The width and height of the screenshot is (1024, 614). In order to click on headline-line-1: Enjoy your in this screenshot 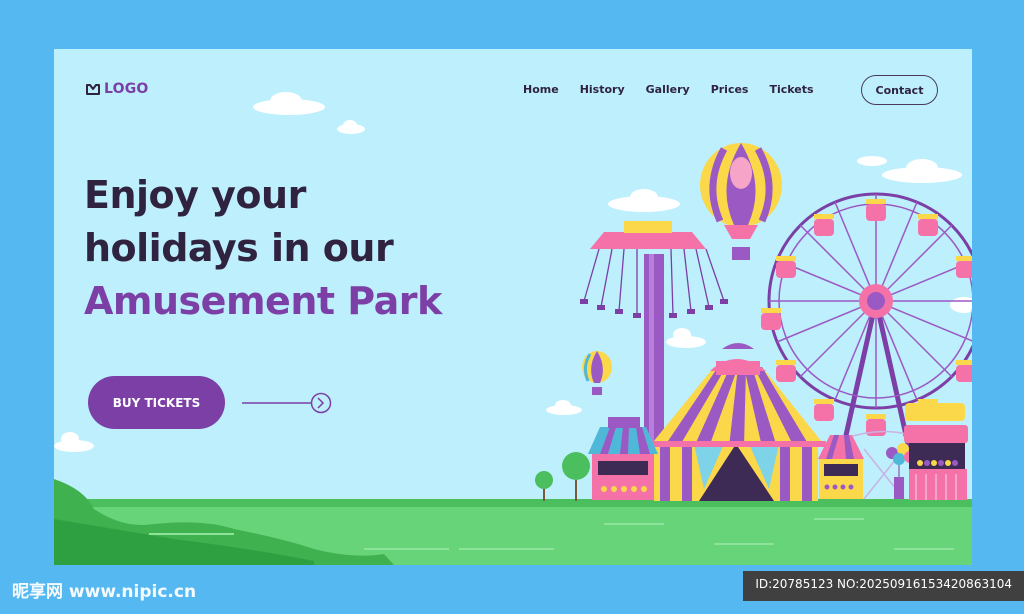, I will do `click(195, 195)`.